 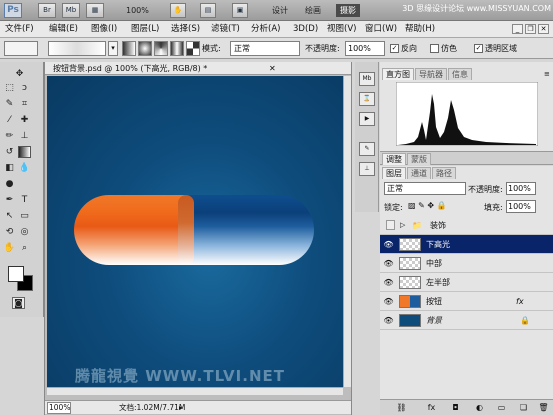 I want to click on hand-tool-icon: ✋, so click(x=9, y=248).